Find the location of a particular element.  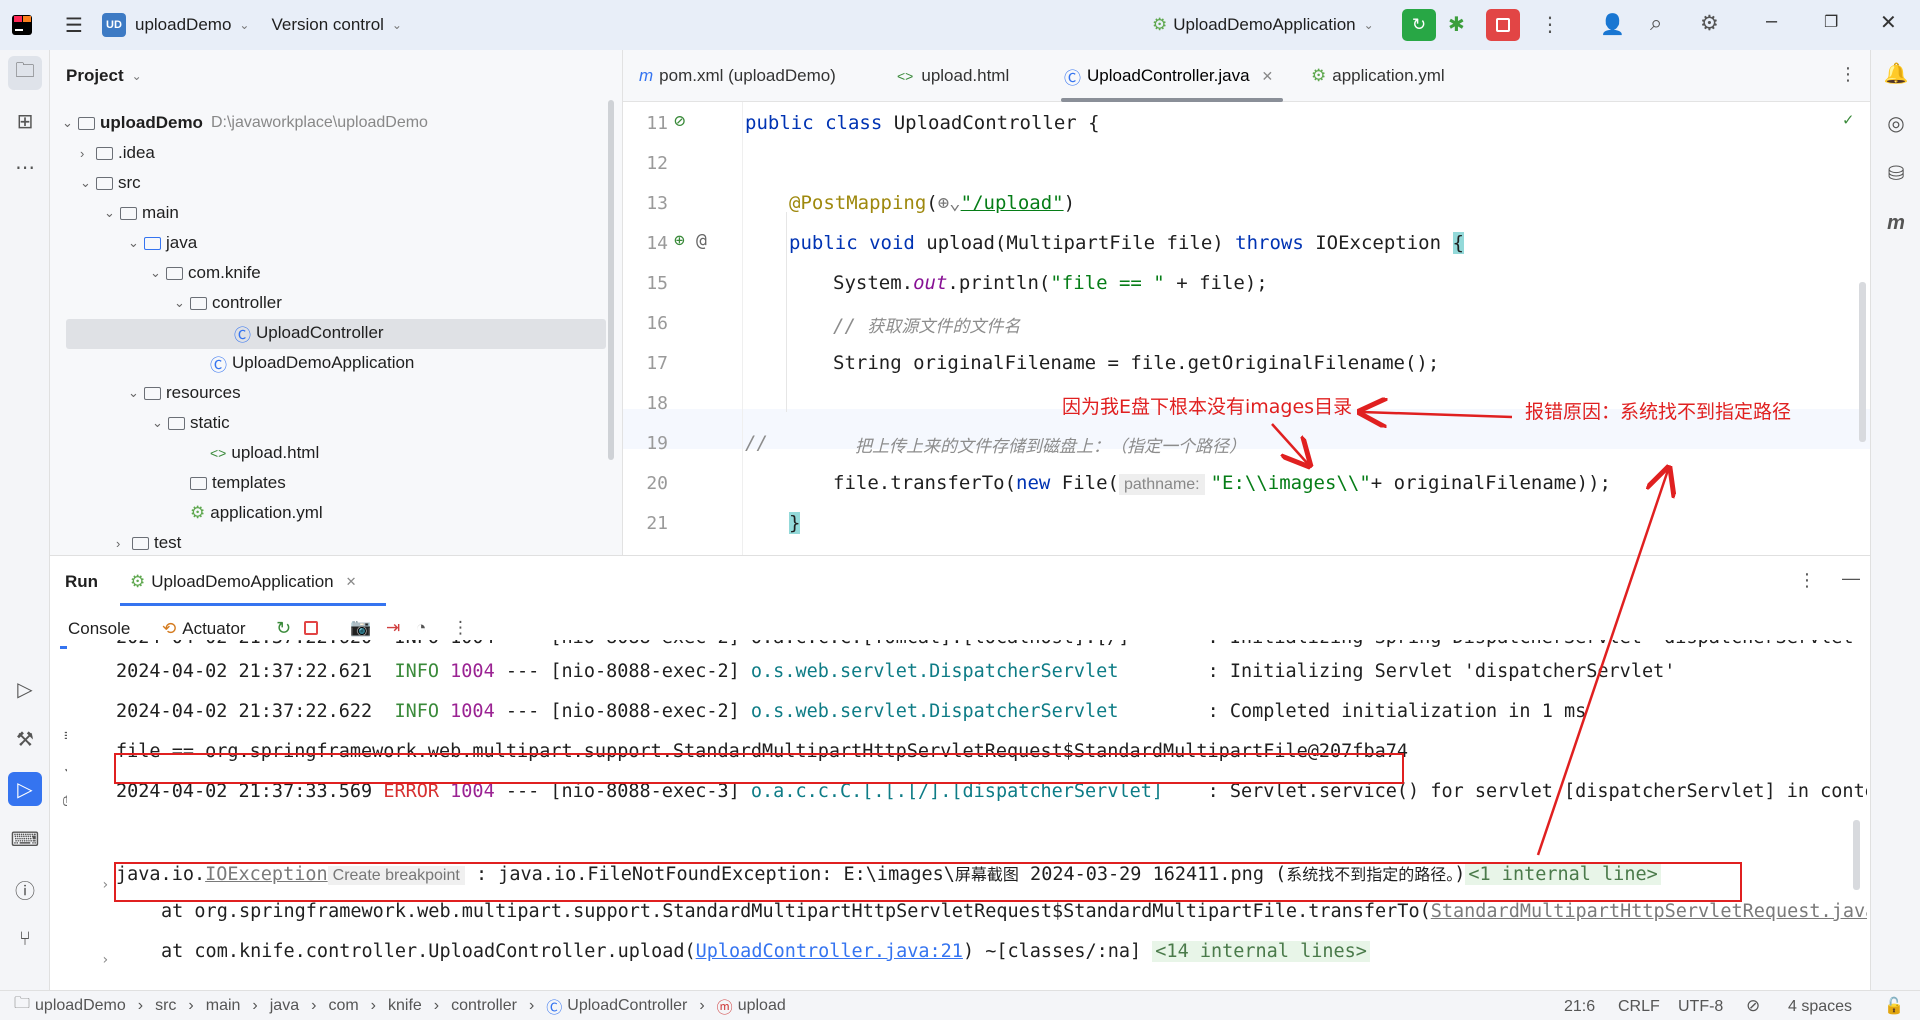

breadcrumb-item: knife is located at coordinates (405, 1006).